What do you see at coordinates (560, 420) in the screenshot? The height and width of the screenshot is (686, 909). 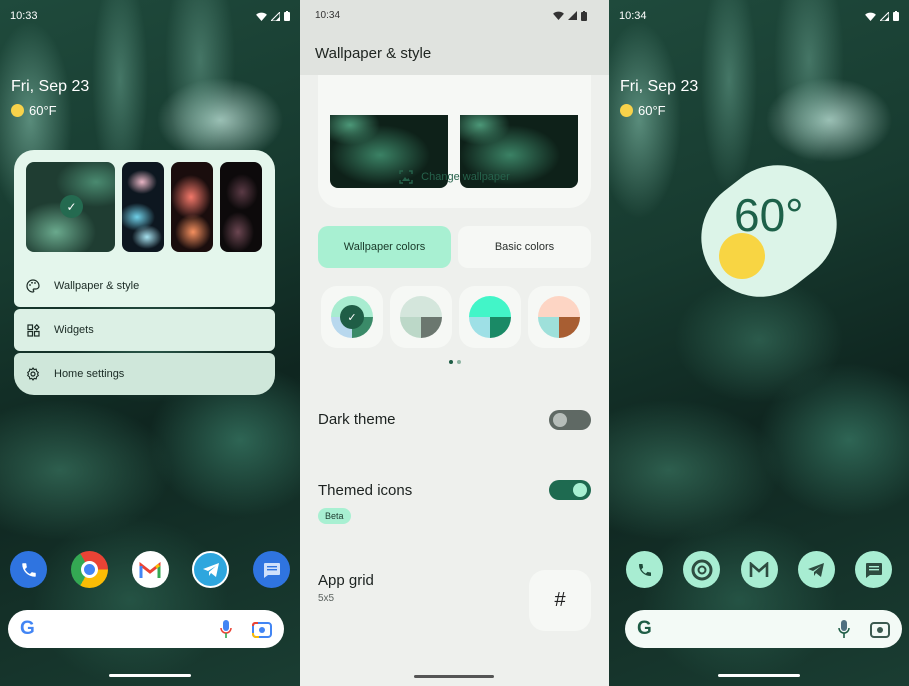 I see `toggle-knob` at bounding box center [560, 420].